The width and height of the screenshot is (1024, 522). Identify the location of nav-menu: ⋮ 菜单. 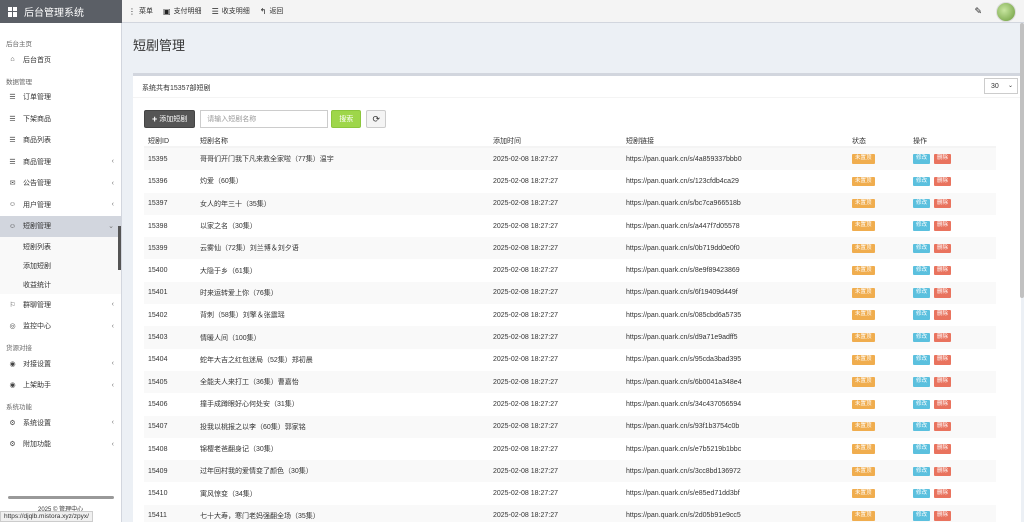
(140, 11).